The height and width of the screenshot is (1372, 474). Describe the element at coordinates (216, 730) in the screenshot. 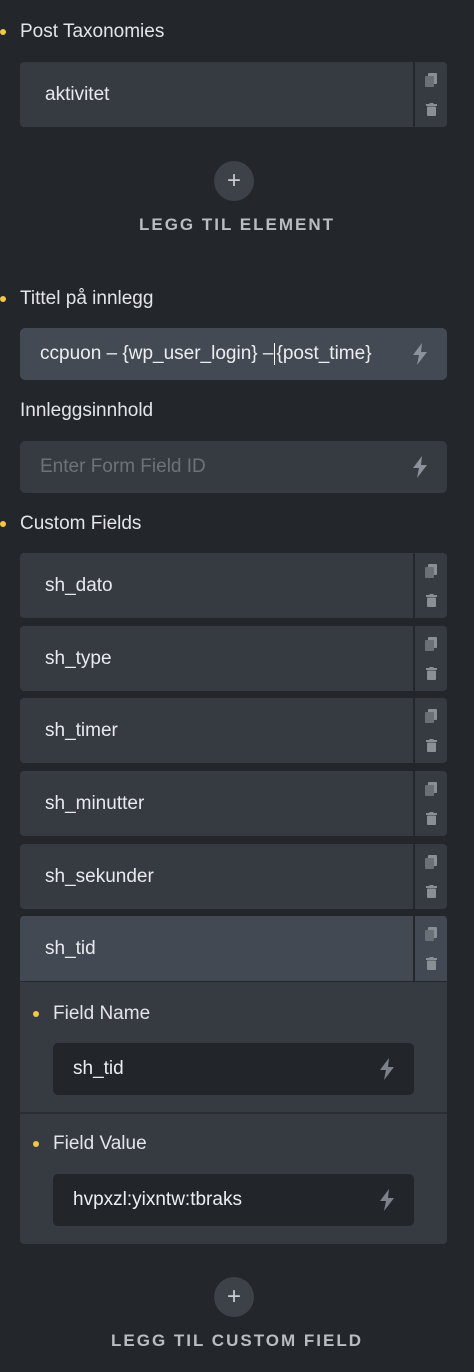

I see `custom-field-title: sh_timer` at that location.